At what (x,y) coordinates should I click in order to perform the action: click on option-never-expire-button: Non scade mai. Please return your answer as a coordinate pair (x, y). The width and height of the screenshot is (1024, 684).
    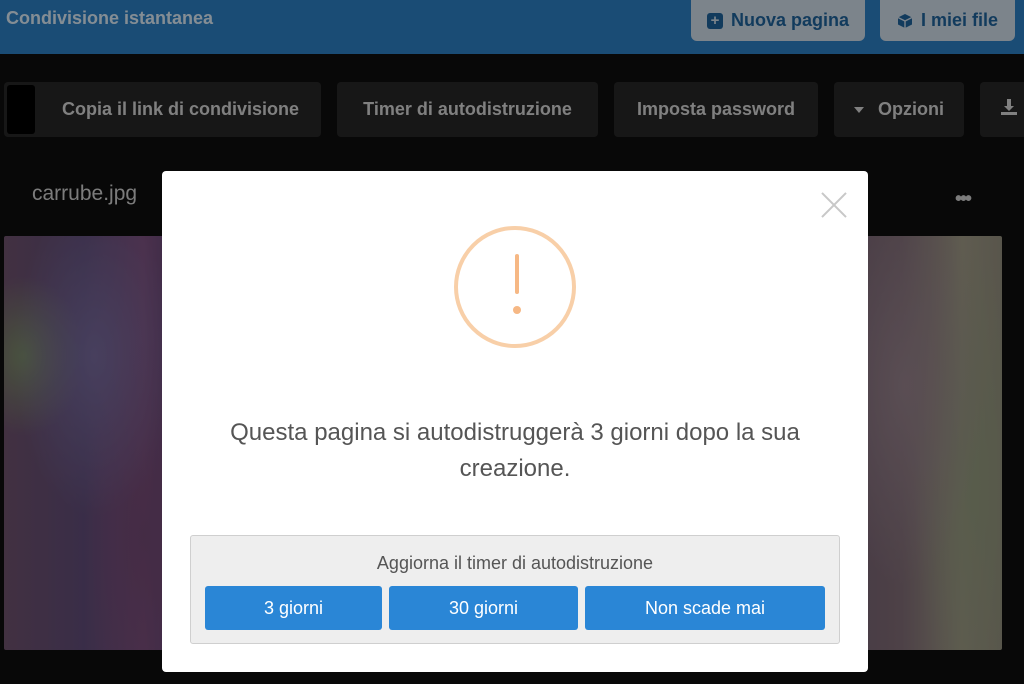
    Looking at the image, I should click on (705, 608).